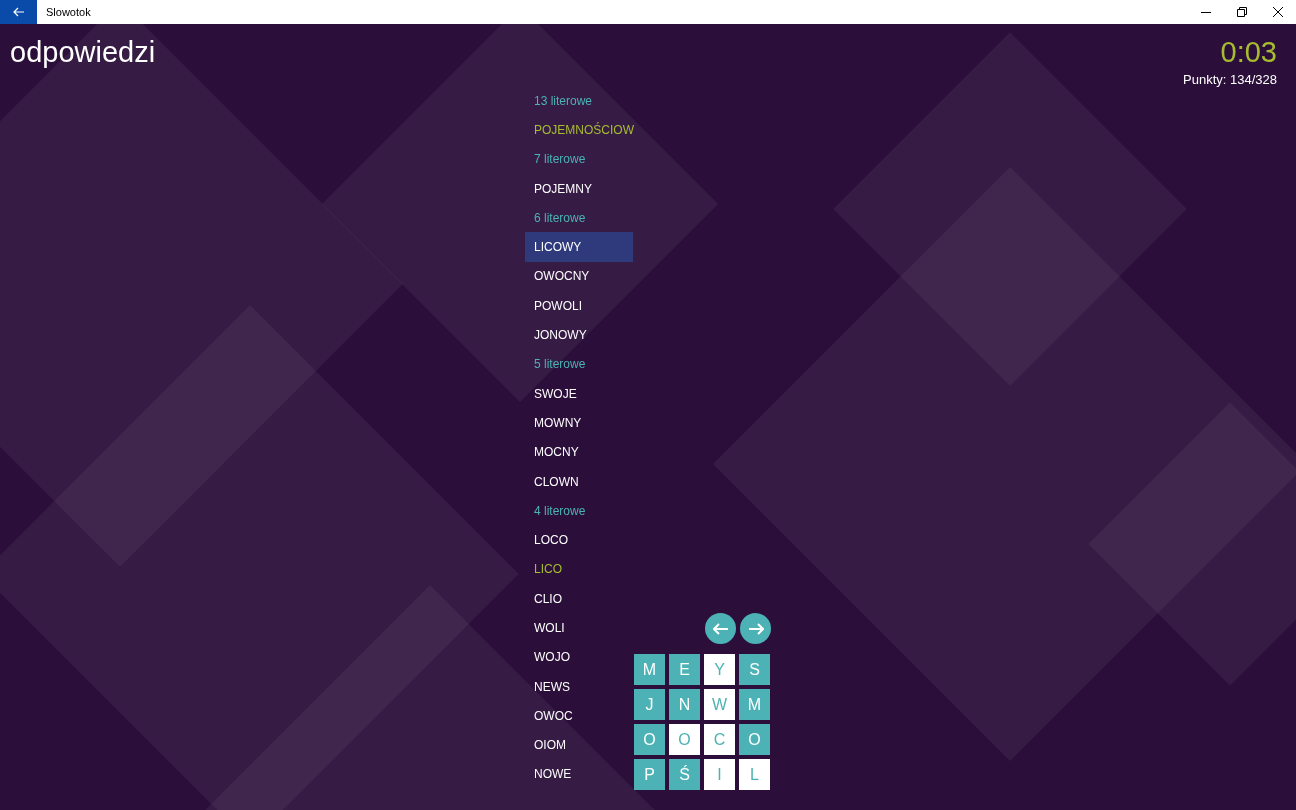 The height and width of the screenshot is (810, 1296). Describe the element at coordinates (579, 130) in the screenshot. I see `answer-item: POJEMNOŚCIOW` at that location.